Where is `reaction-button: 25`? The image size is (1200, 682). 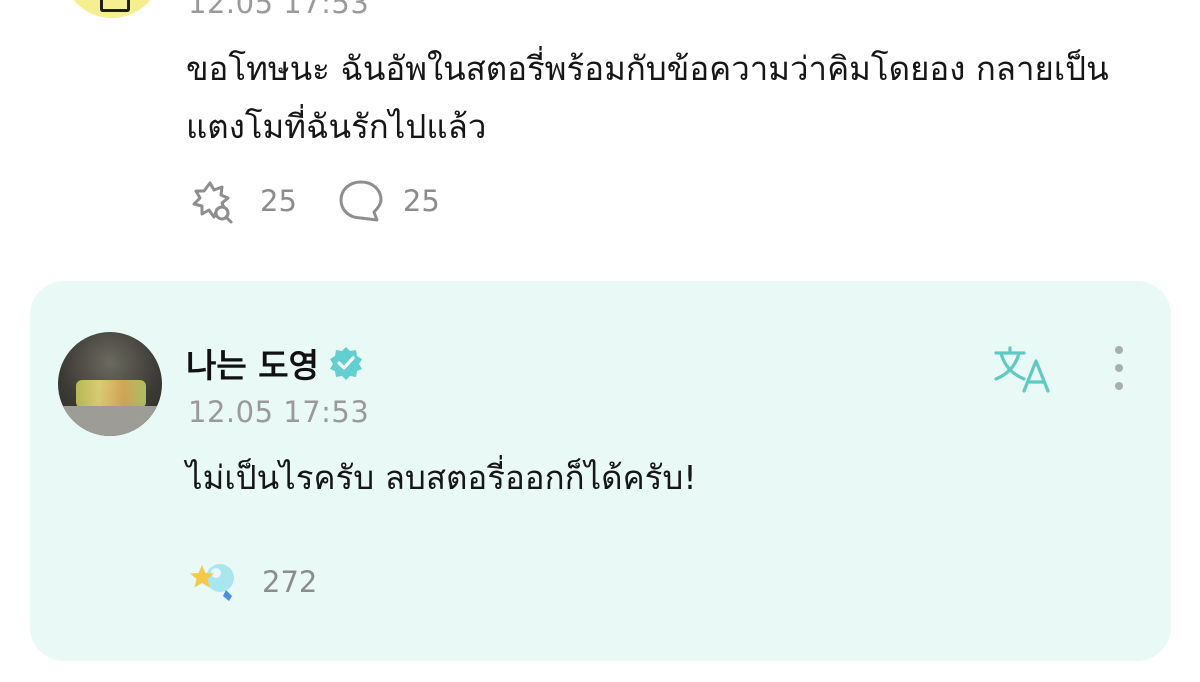
reaction-button: 25 is located at coordinates (242, 201).